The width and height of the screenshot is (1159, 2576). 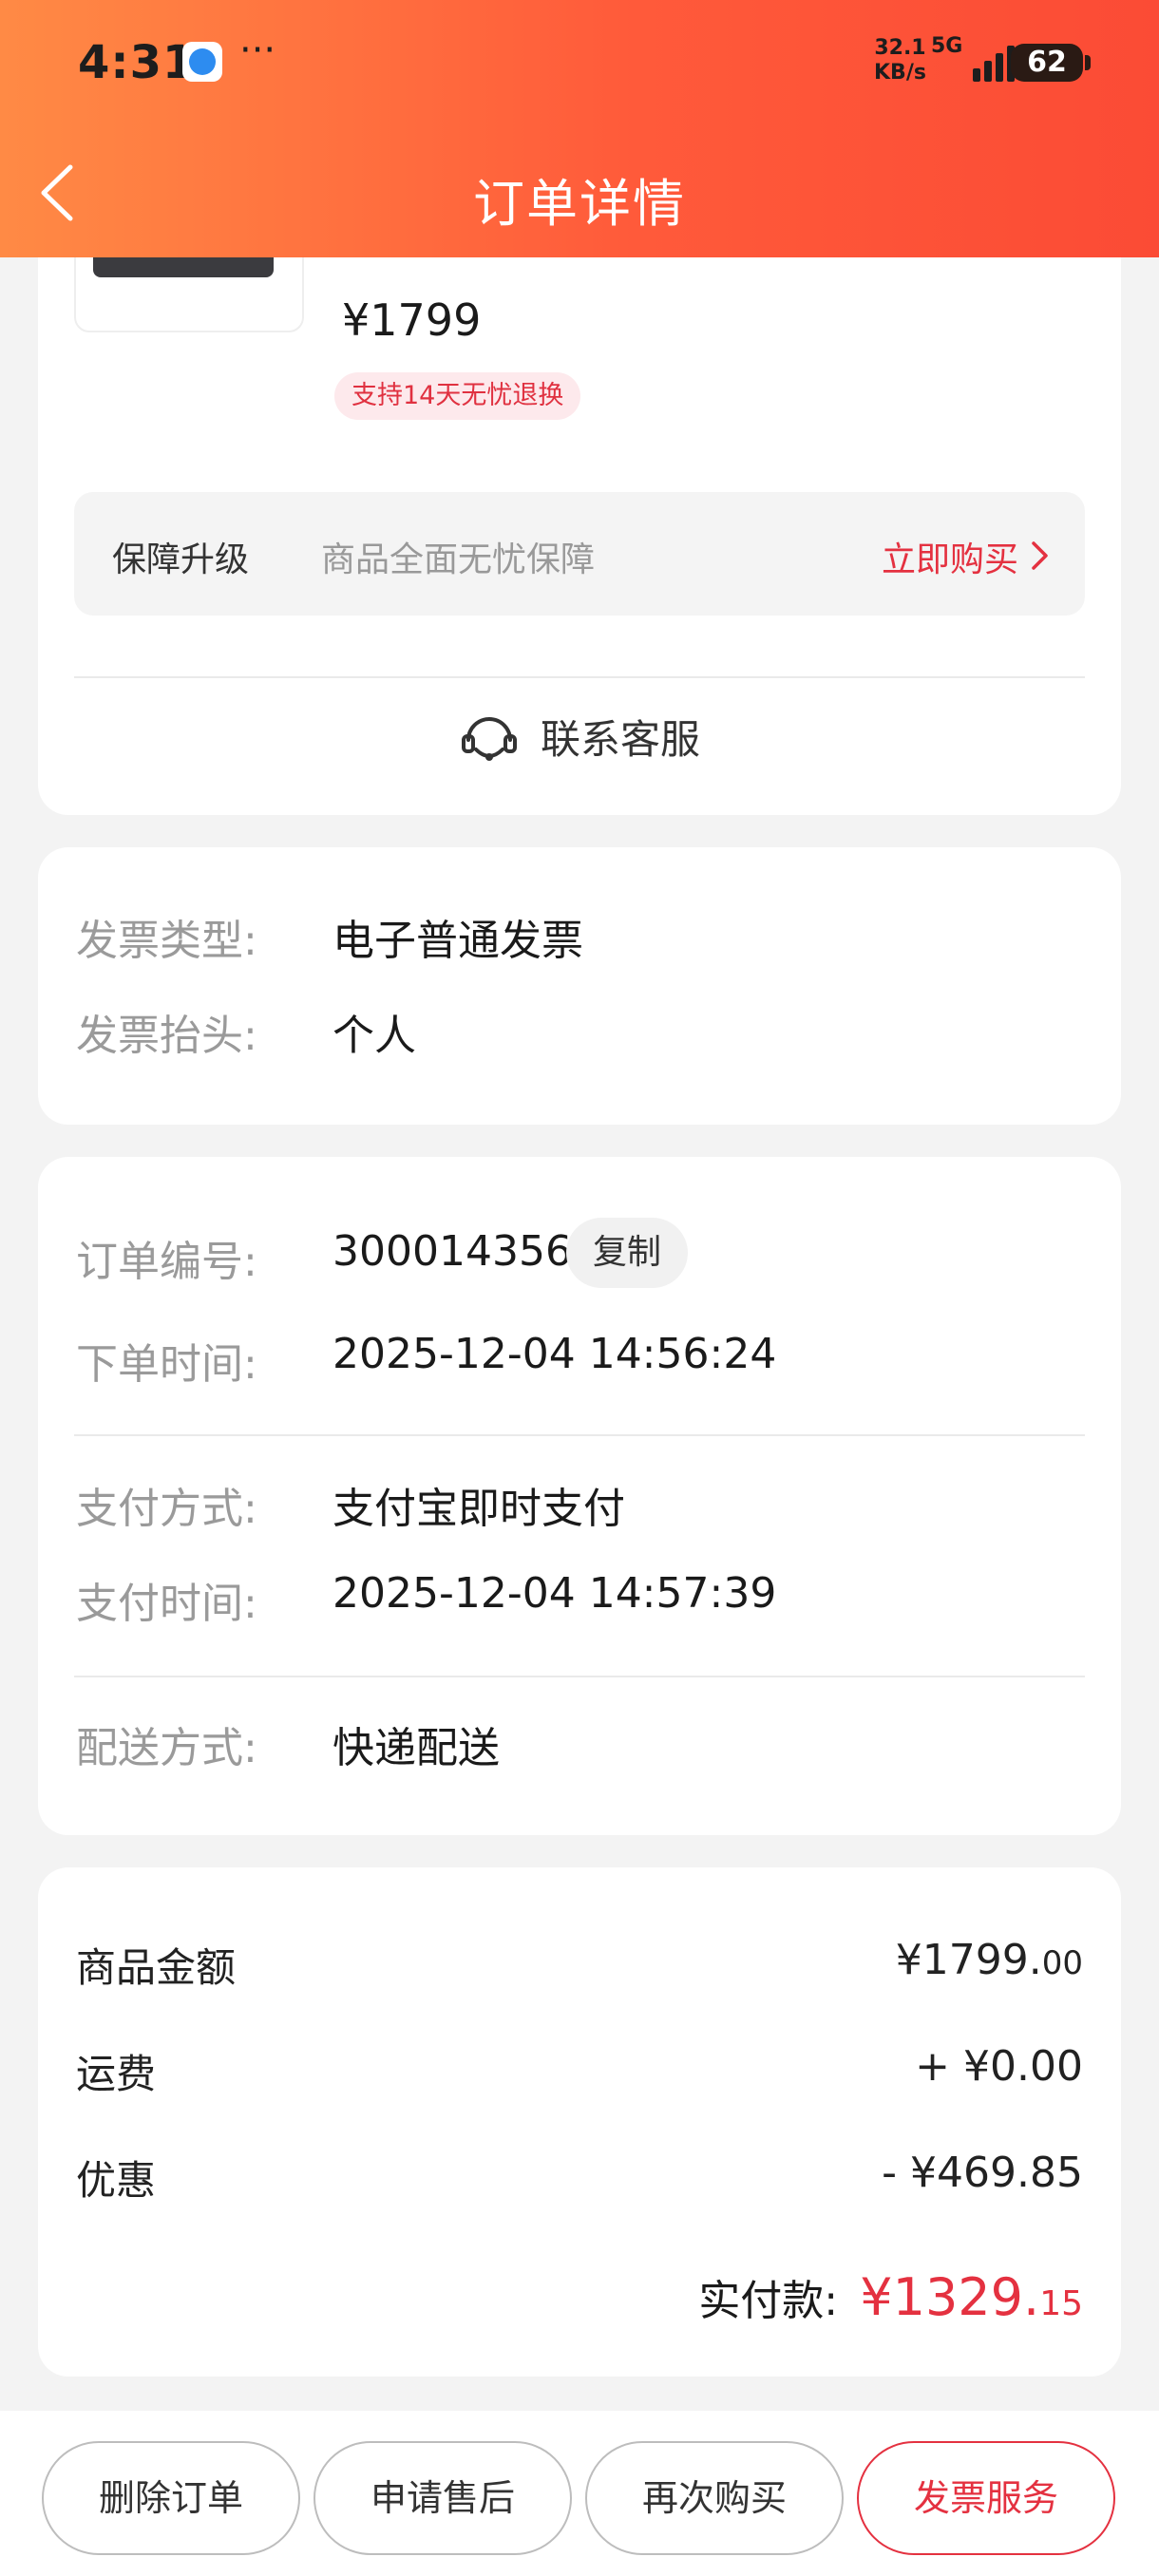 What do you see at coordinates (554, 1354) in the screenshot?
I see `order-time-value: 2025-12-04 14:56:24` at bounding box center [554, 1354].